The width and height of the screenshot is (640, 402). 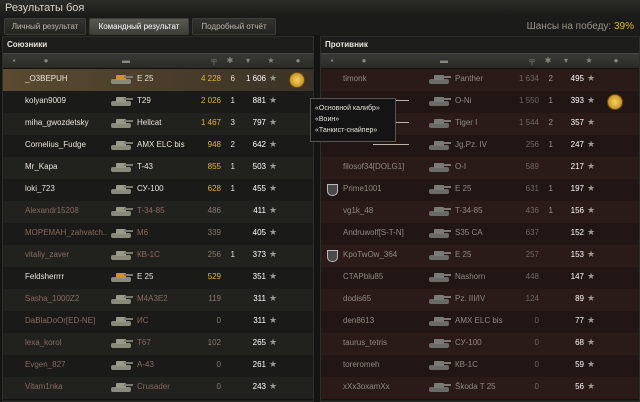 I want to click on table-row: CTAPblu85 Nashorn 448 147 ★, so click(x=480, y=278).